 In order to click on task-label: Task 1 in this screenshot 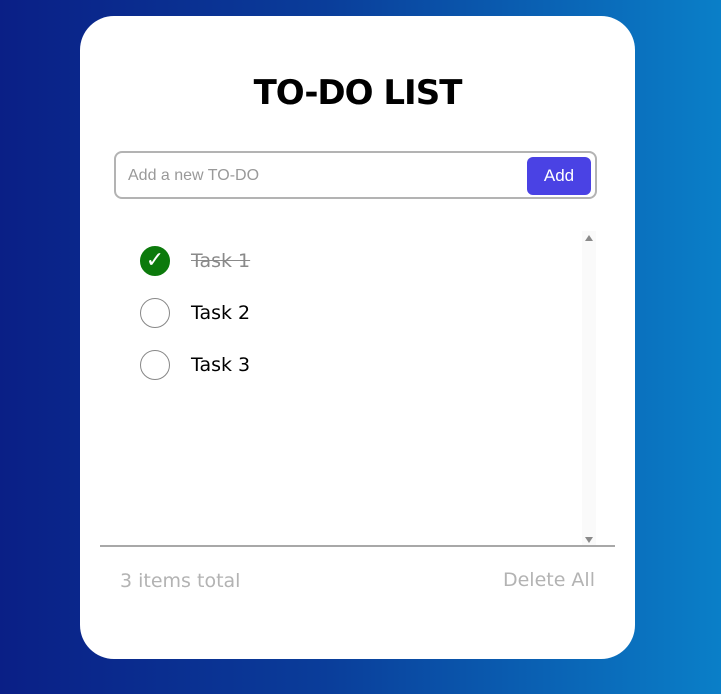, I will do `click(221, 261)`.